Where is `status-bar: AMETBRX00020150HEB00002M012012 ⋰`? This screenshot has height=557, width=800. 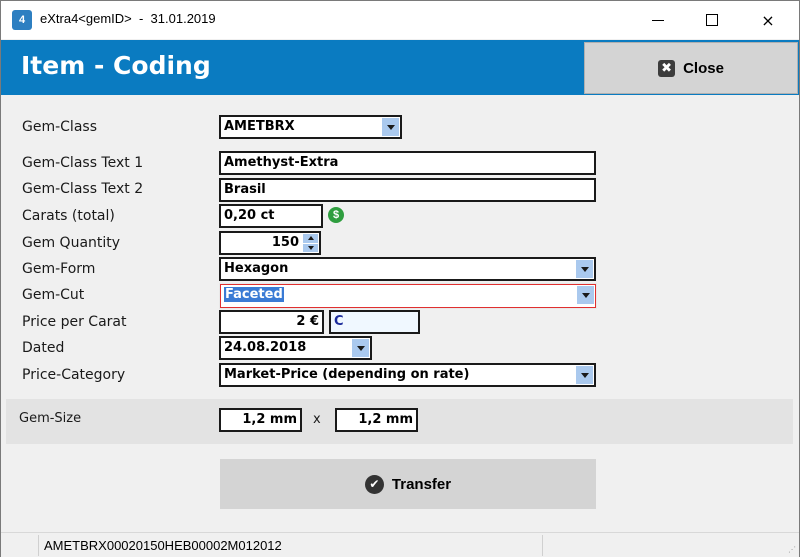 status-bar: AMETBRX00020150HEB00002M012012 ⋰ is located at coordinates (400, 544).